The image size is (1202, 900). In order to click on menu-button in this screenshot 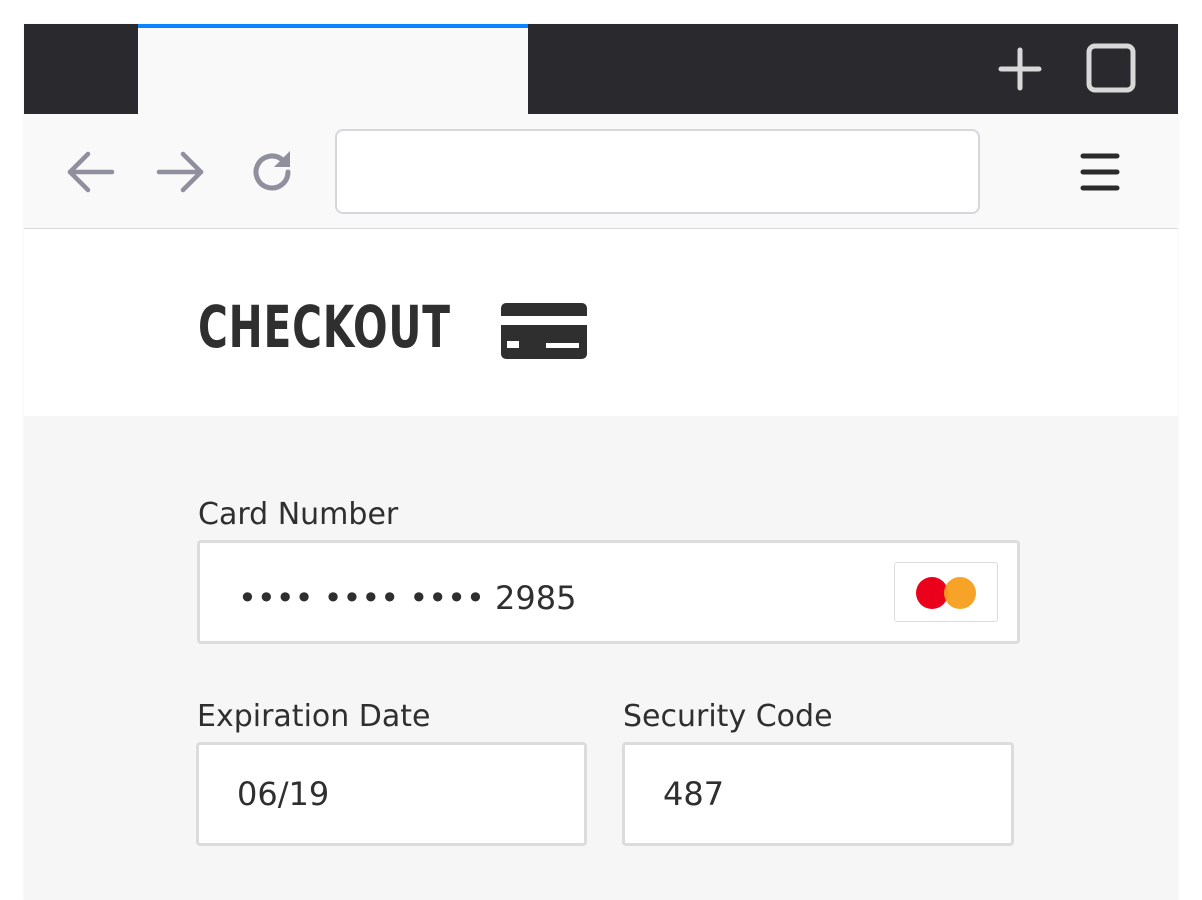, I will do `click(1100, 172)`.